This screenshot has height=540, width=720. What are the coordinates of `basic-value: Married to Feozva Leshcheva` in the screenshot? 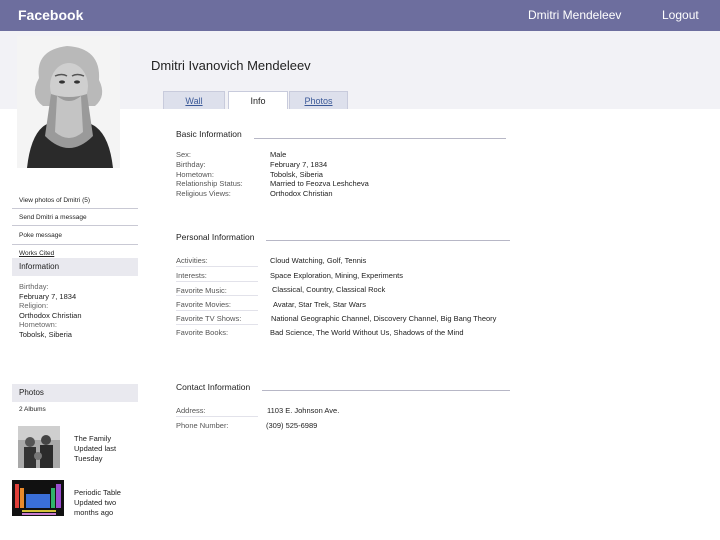 It's located at (319, 184).